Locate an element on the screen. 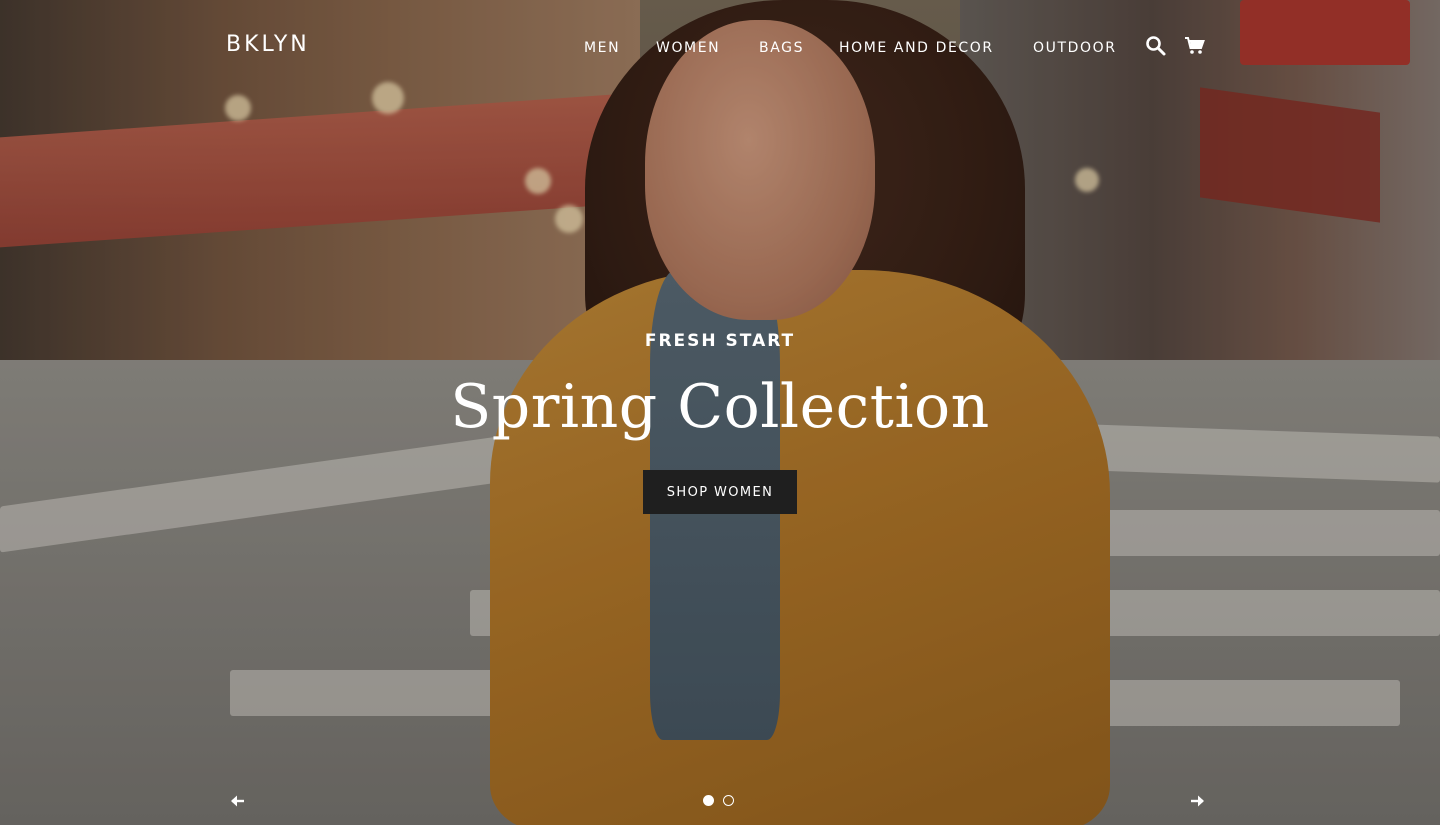  arrow-left-icon is located at coordinates (237, 801).